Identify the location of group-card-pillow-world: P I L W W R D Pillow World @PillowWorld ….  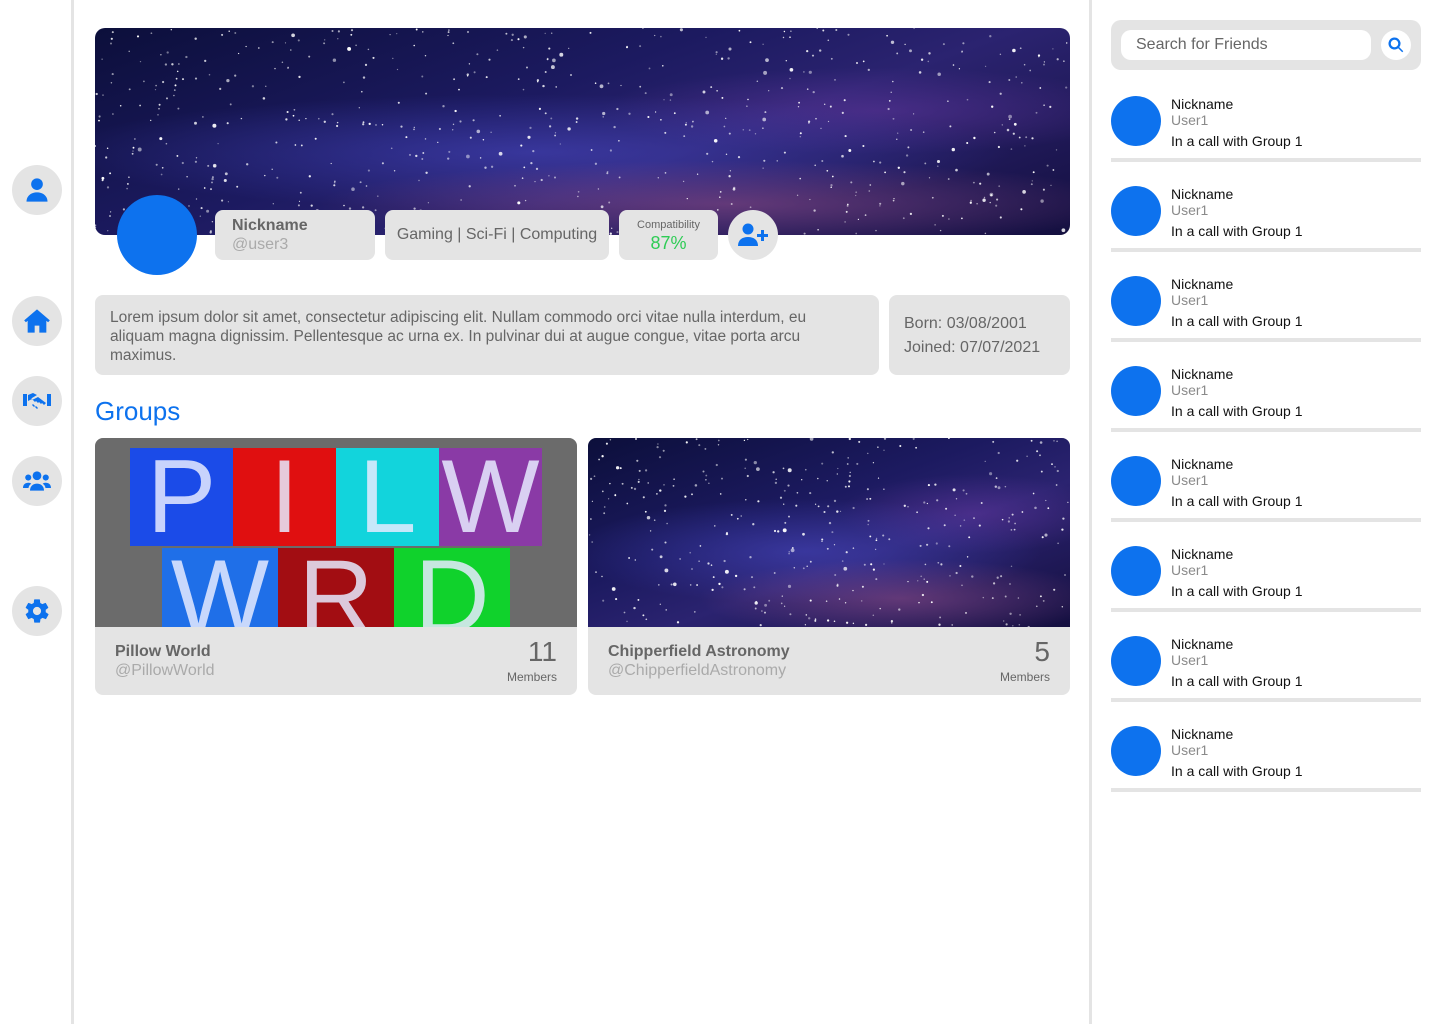
(336, 566).